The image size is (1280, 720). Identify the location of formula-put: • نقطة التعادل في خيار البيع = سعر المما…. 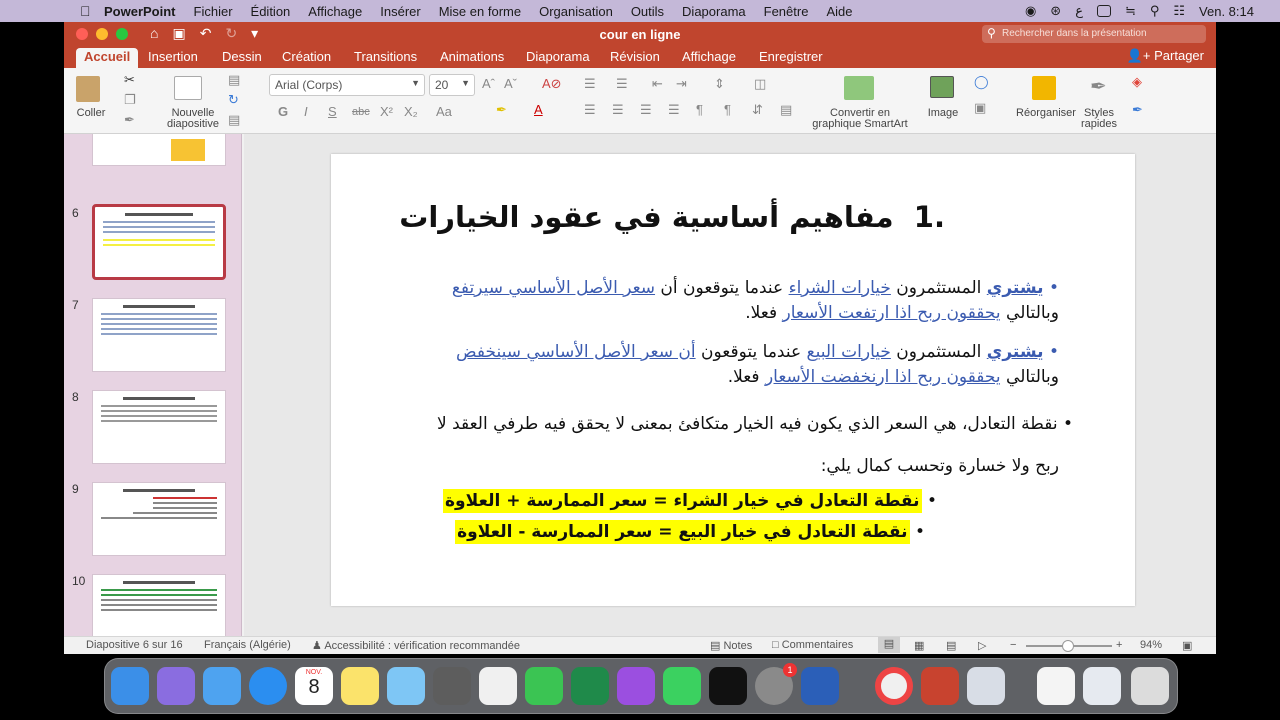
(665, 532).